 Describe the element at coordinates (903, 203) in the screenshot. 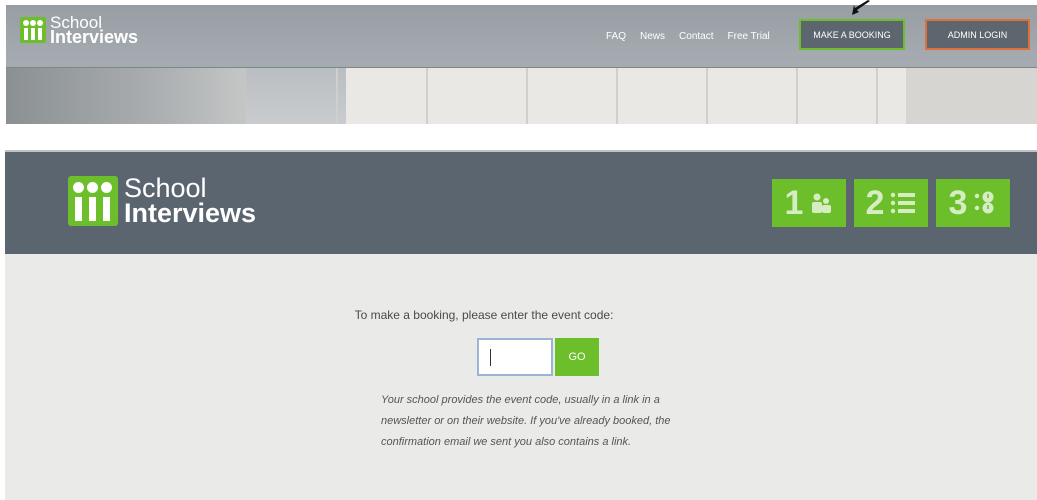

I see `list-icon` at that location.